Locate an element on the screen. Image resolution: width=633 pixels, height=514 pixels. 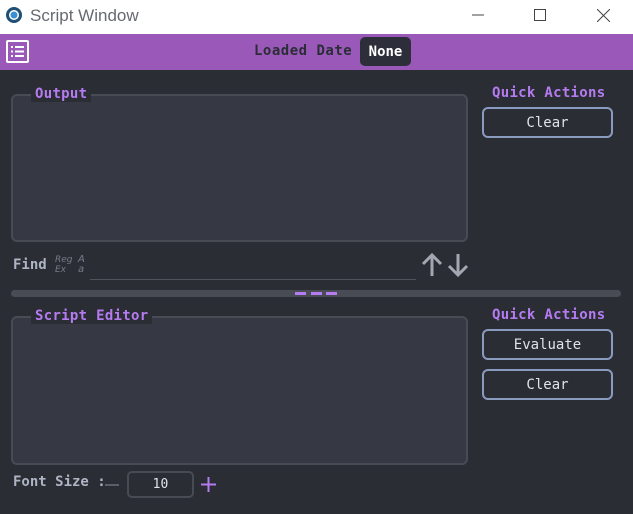
font-size-decrease-button is located at coordinates (112, 484).